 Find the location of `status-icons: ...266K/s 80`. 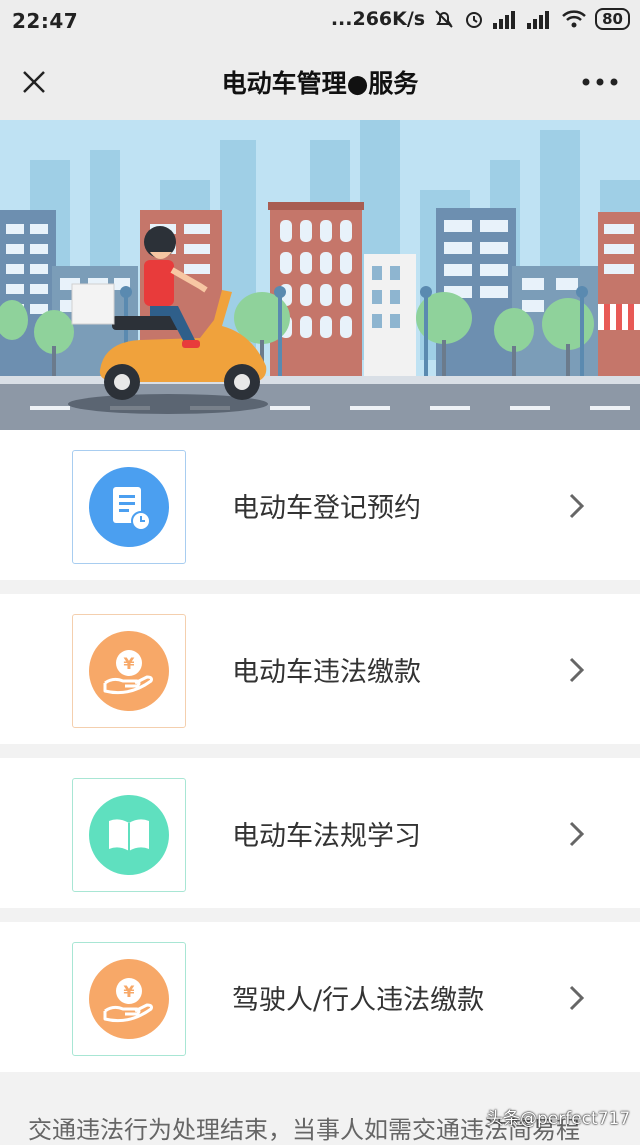

status-icons: ...266K/s 80 is located at coordinates (480, 19).